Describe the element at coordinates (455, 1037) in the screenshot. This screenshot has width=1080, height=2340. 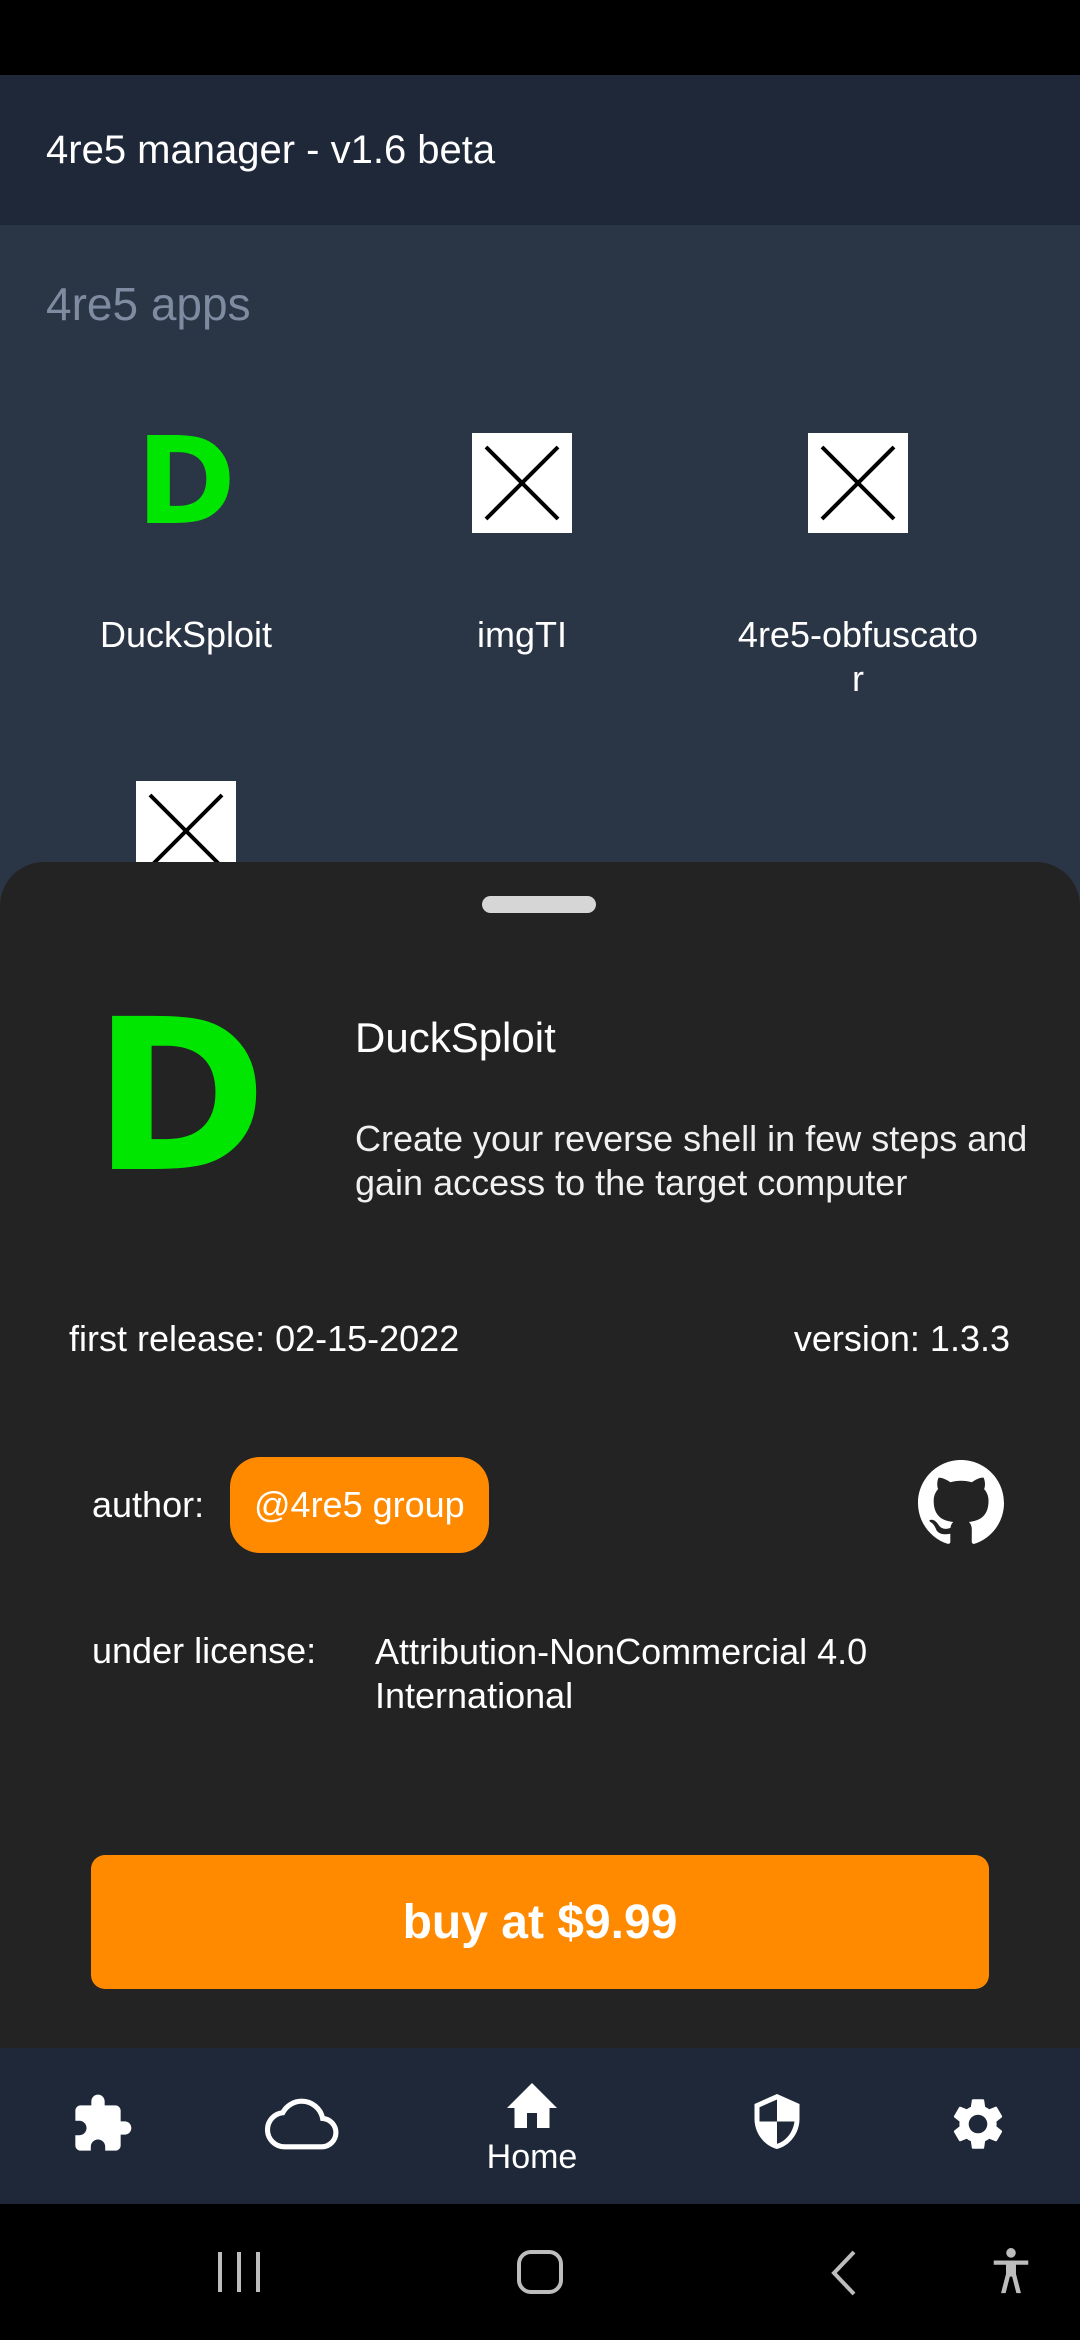
I see `sheet-app-title: DuckSploit` at that location.